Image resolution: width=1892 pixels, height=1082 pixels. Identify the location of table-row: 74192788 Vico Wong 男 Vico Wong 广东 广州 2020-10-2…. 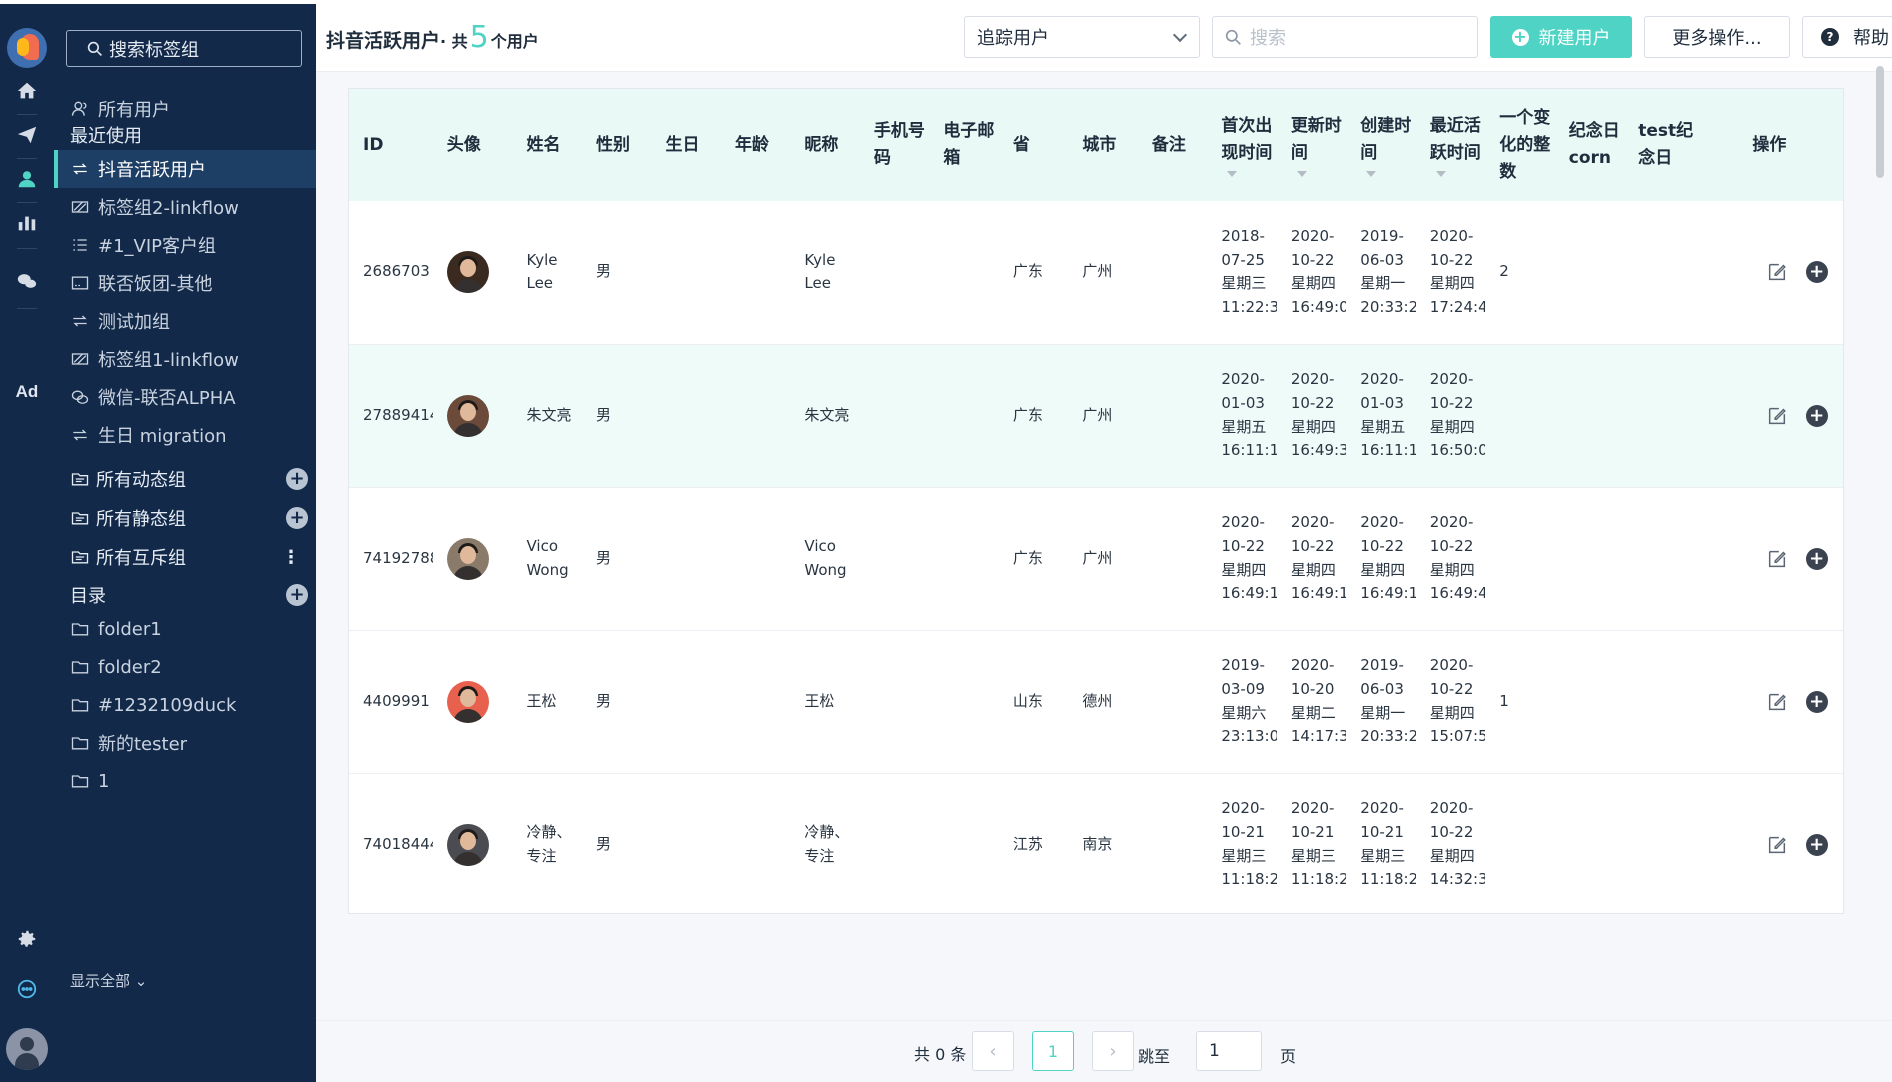
(1096, 559).